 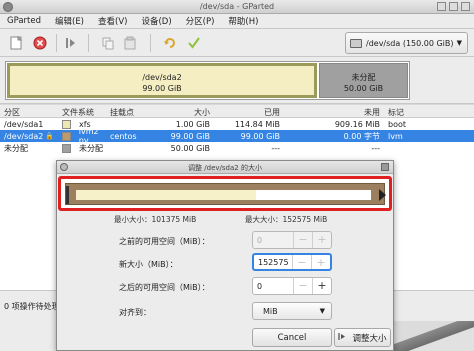 What do you see at coordinates (237, 148) in the screenshot?
I see `table-row: 未分配 未分配 50.00 GiB --- ---` at bounding box center [237, 148].